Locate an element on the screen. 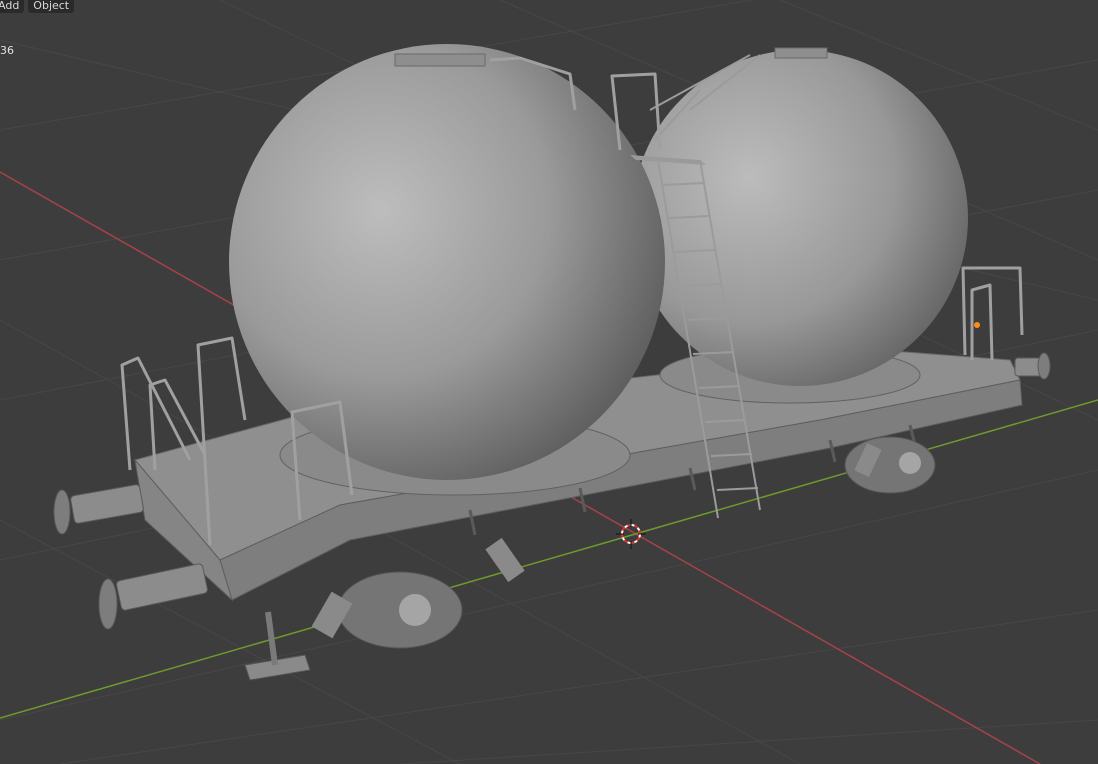 This screenshot has width=1098, height=764. buffer-rear is located at coordinates (1032, 366).